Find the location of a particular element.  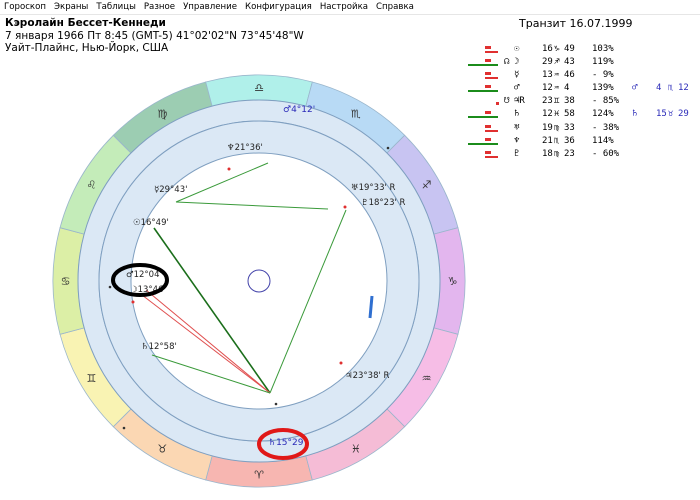

natal-uranus-label: ♅19°33' R is located at coordinates (373, 188).